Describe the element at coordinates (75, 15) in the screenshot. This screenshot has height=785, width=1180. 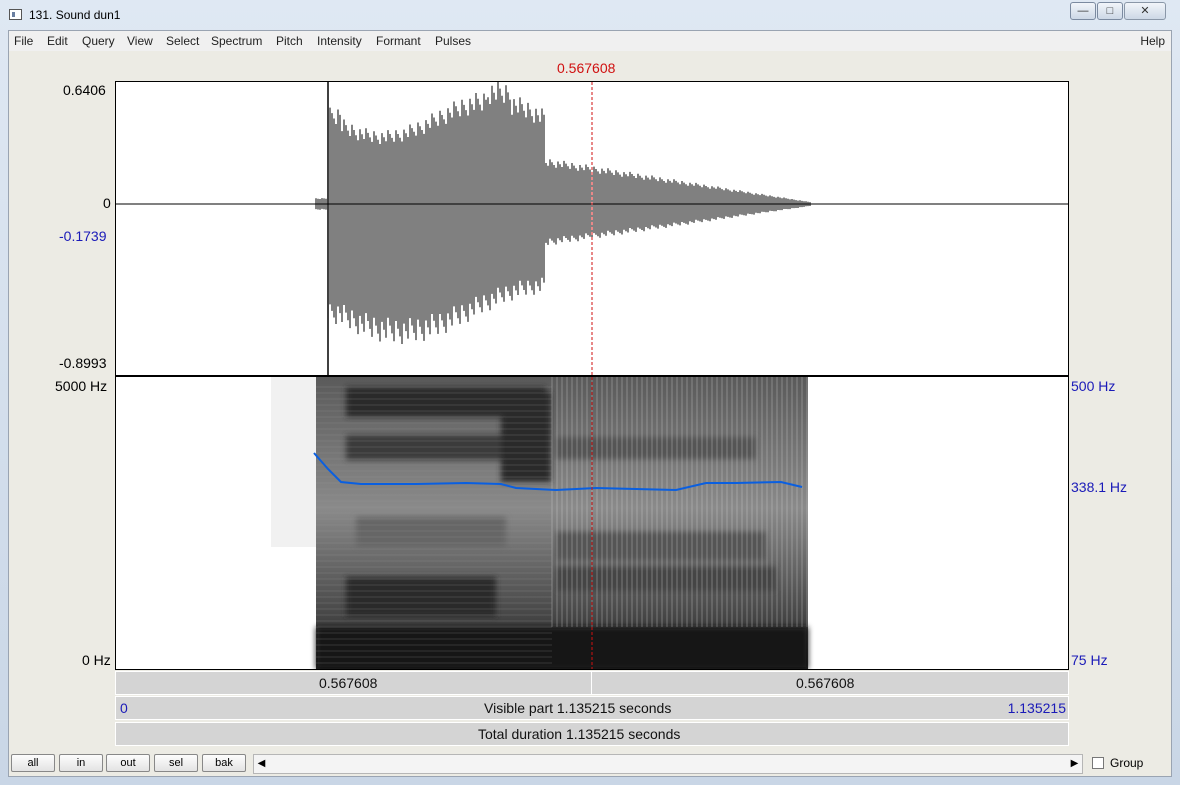
I see `window-title: 131. Sound dun1` at that location.